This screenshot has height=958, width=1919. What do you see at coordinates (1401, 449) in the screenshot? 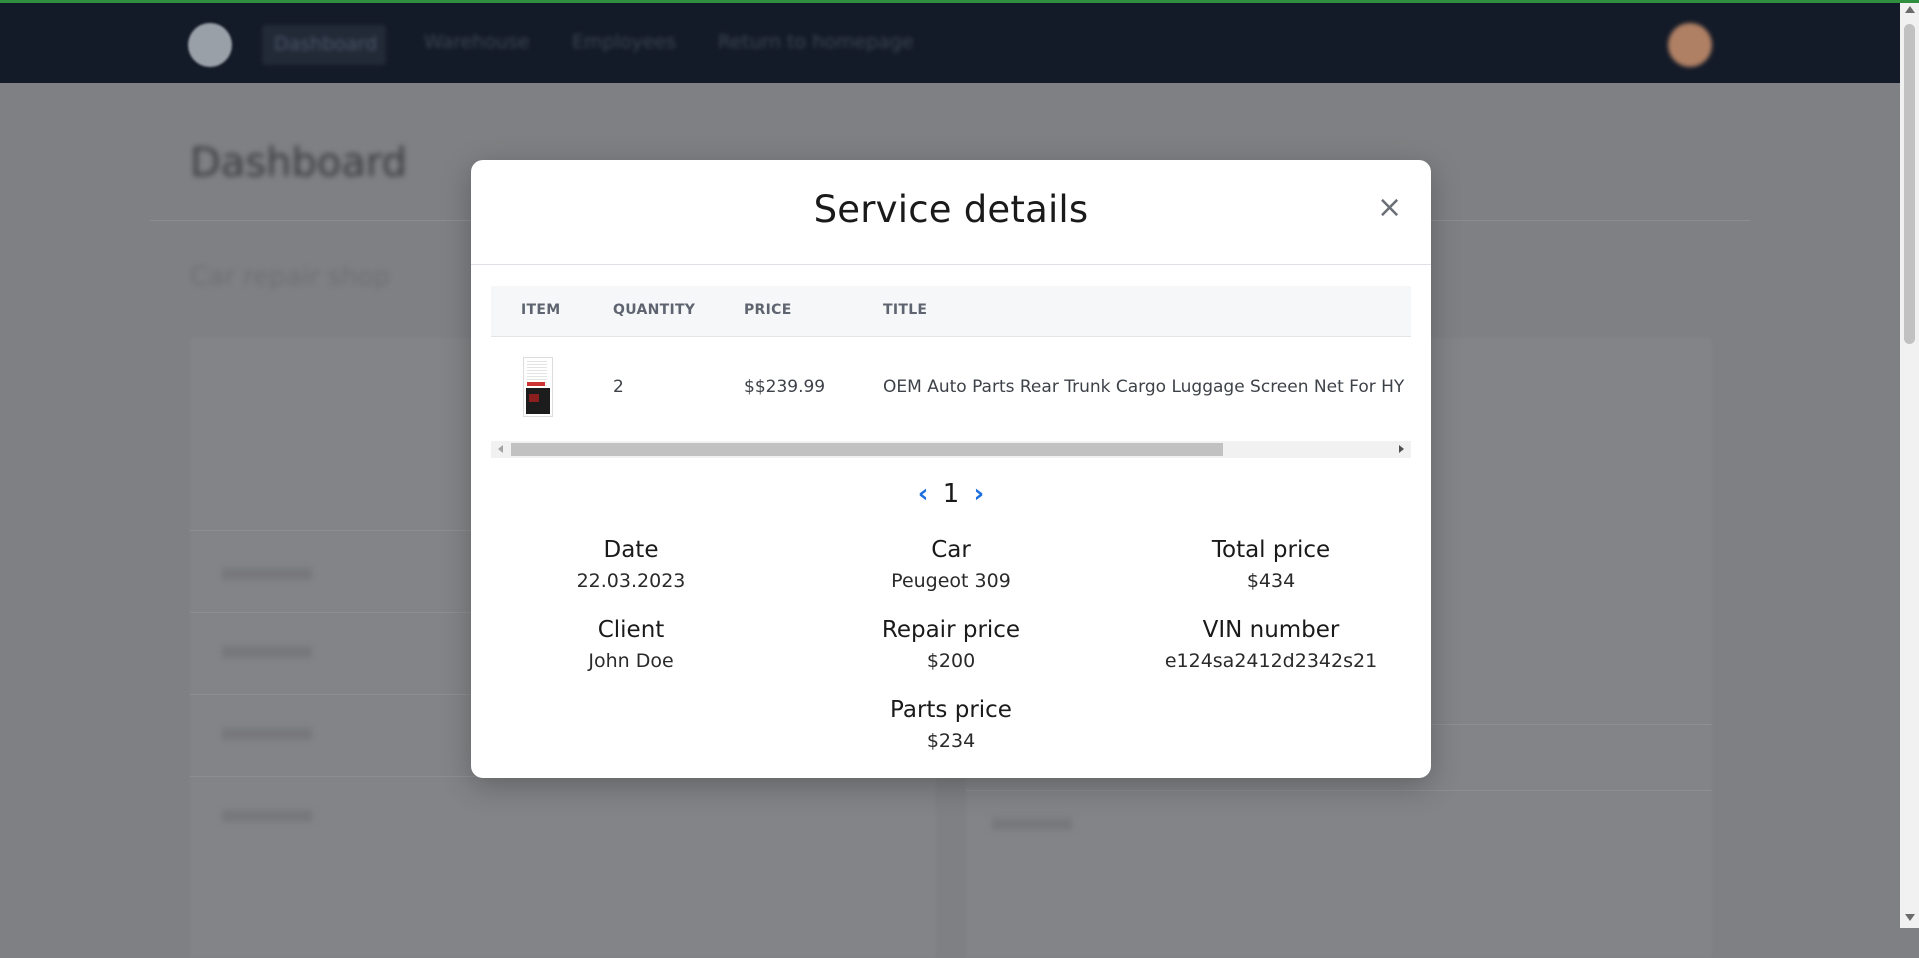
I see `scroll-right-icon` at bounding box center [1401, 449].